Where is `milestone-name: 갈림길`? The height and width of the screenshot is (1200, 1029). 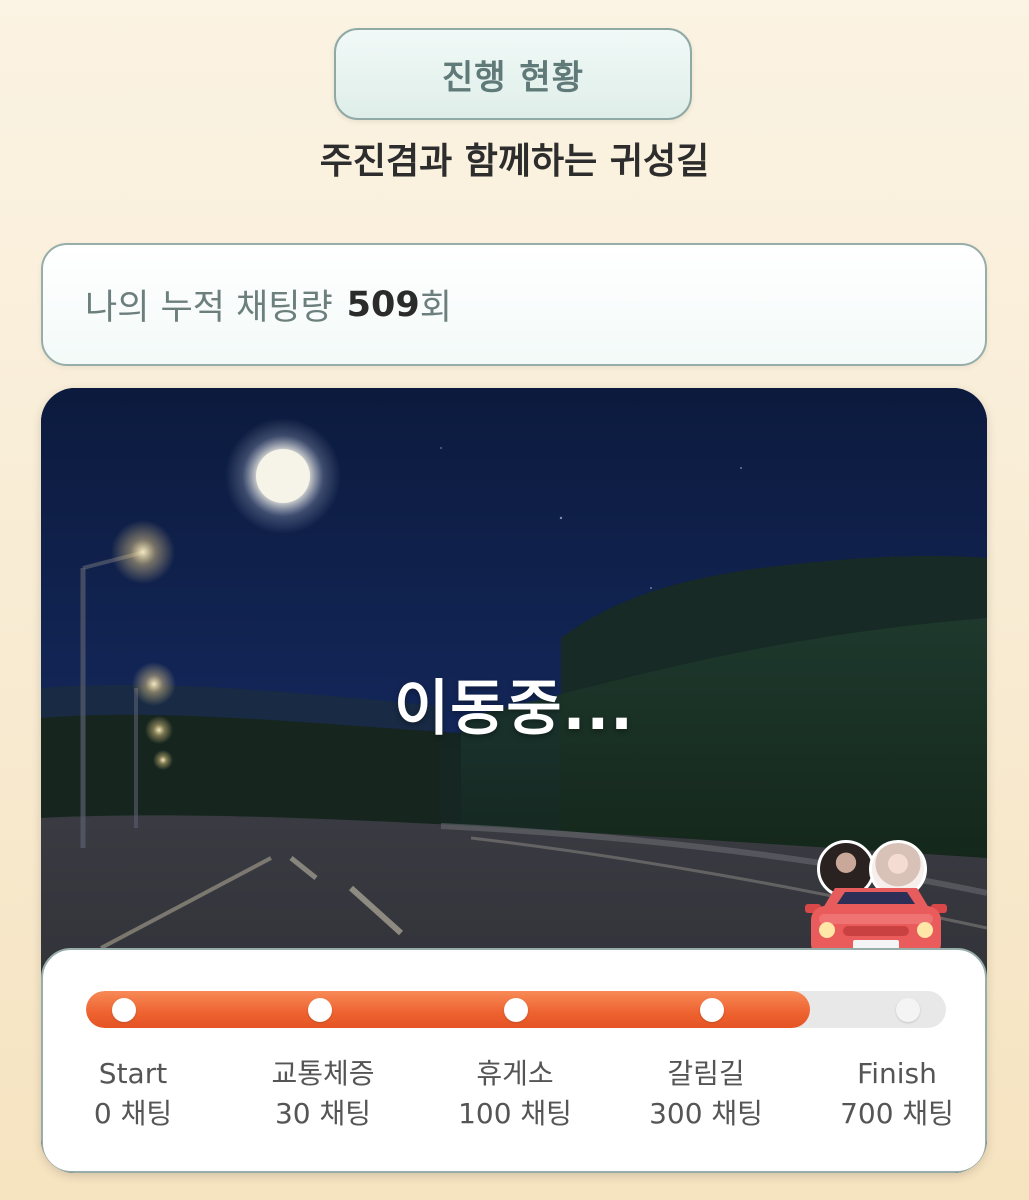 milestone-name: 갈림길 is located at coordinates (706, 1073).